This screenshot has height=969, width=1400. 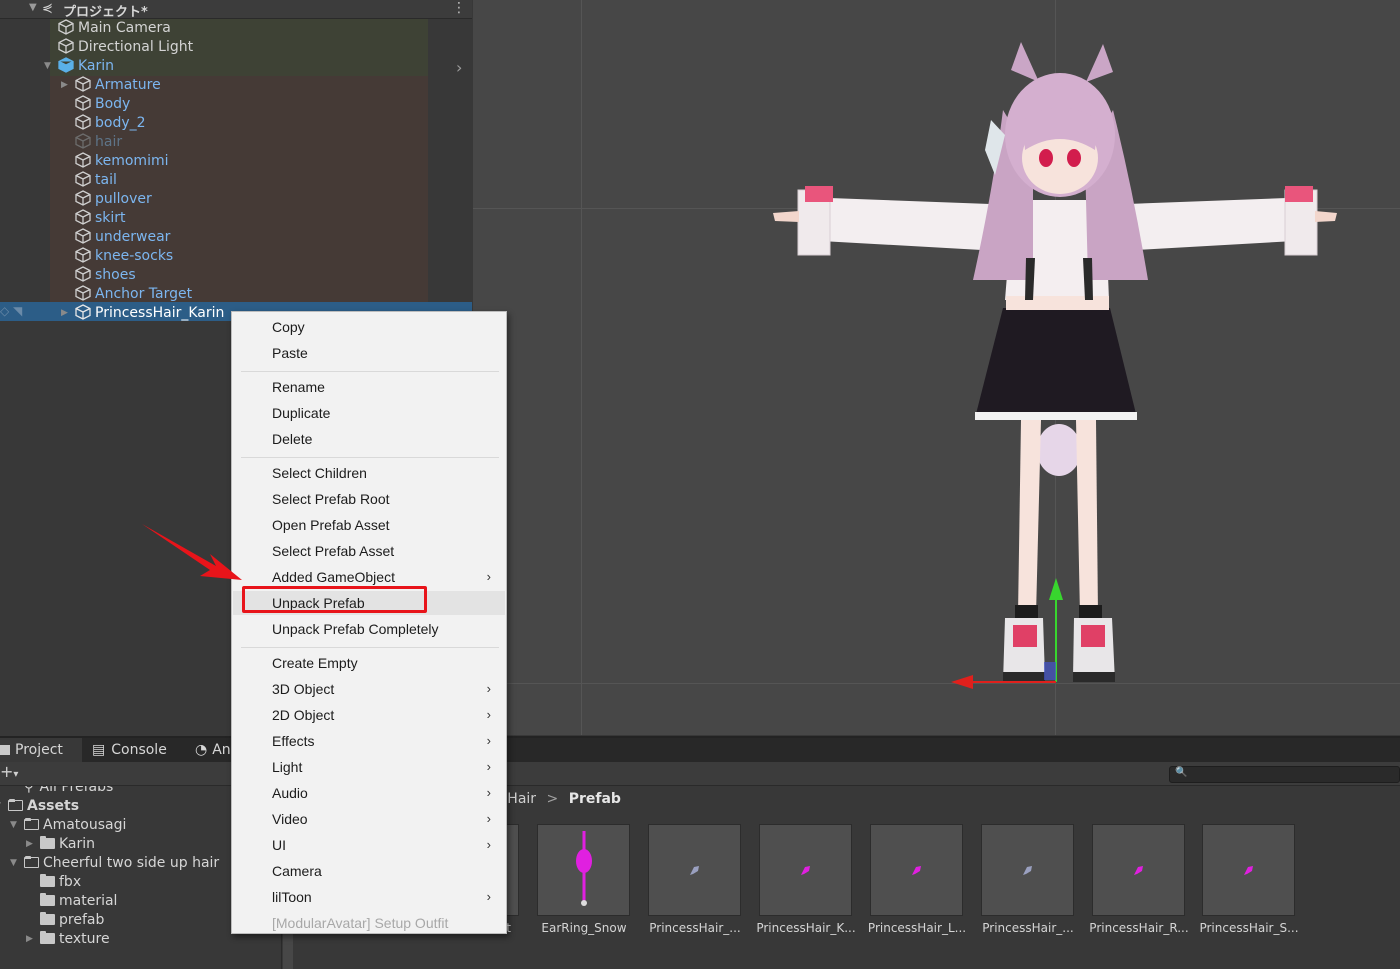 What do you see at coordinates (1284, 774) in the screenshot?
I see `project-search-input: 🔍` at bounding box center [1284, 774].